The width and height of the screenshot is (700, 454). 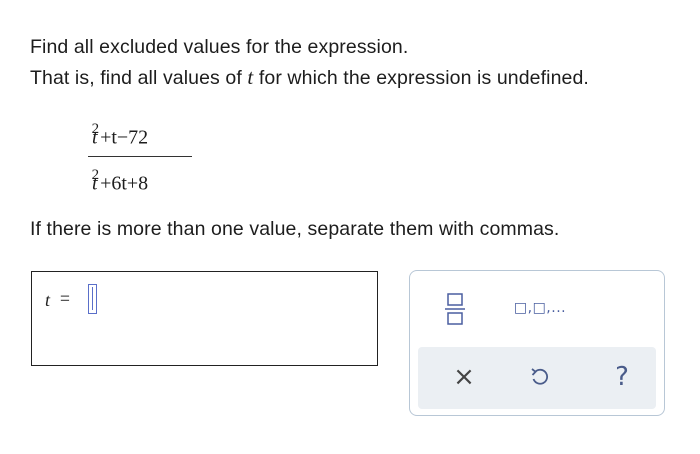 I want to click on undo-icon, so click(x=539, y=376).